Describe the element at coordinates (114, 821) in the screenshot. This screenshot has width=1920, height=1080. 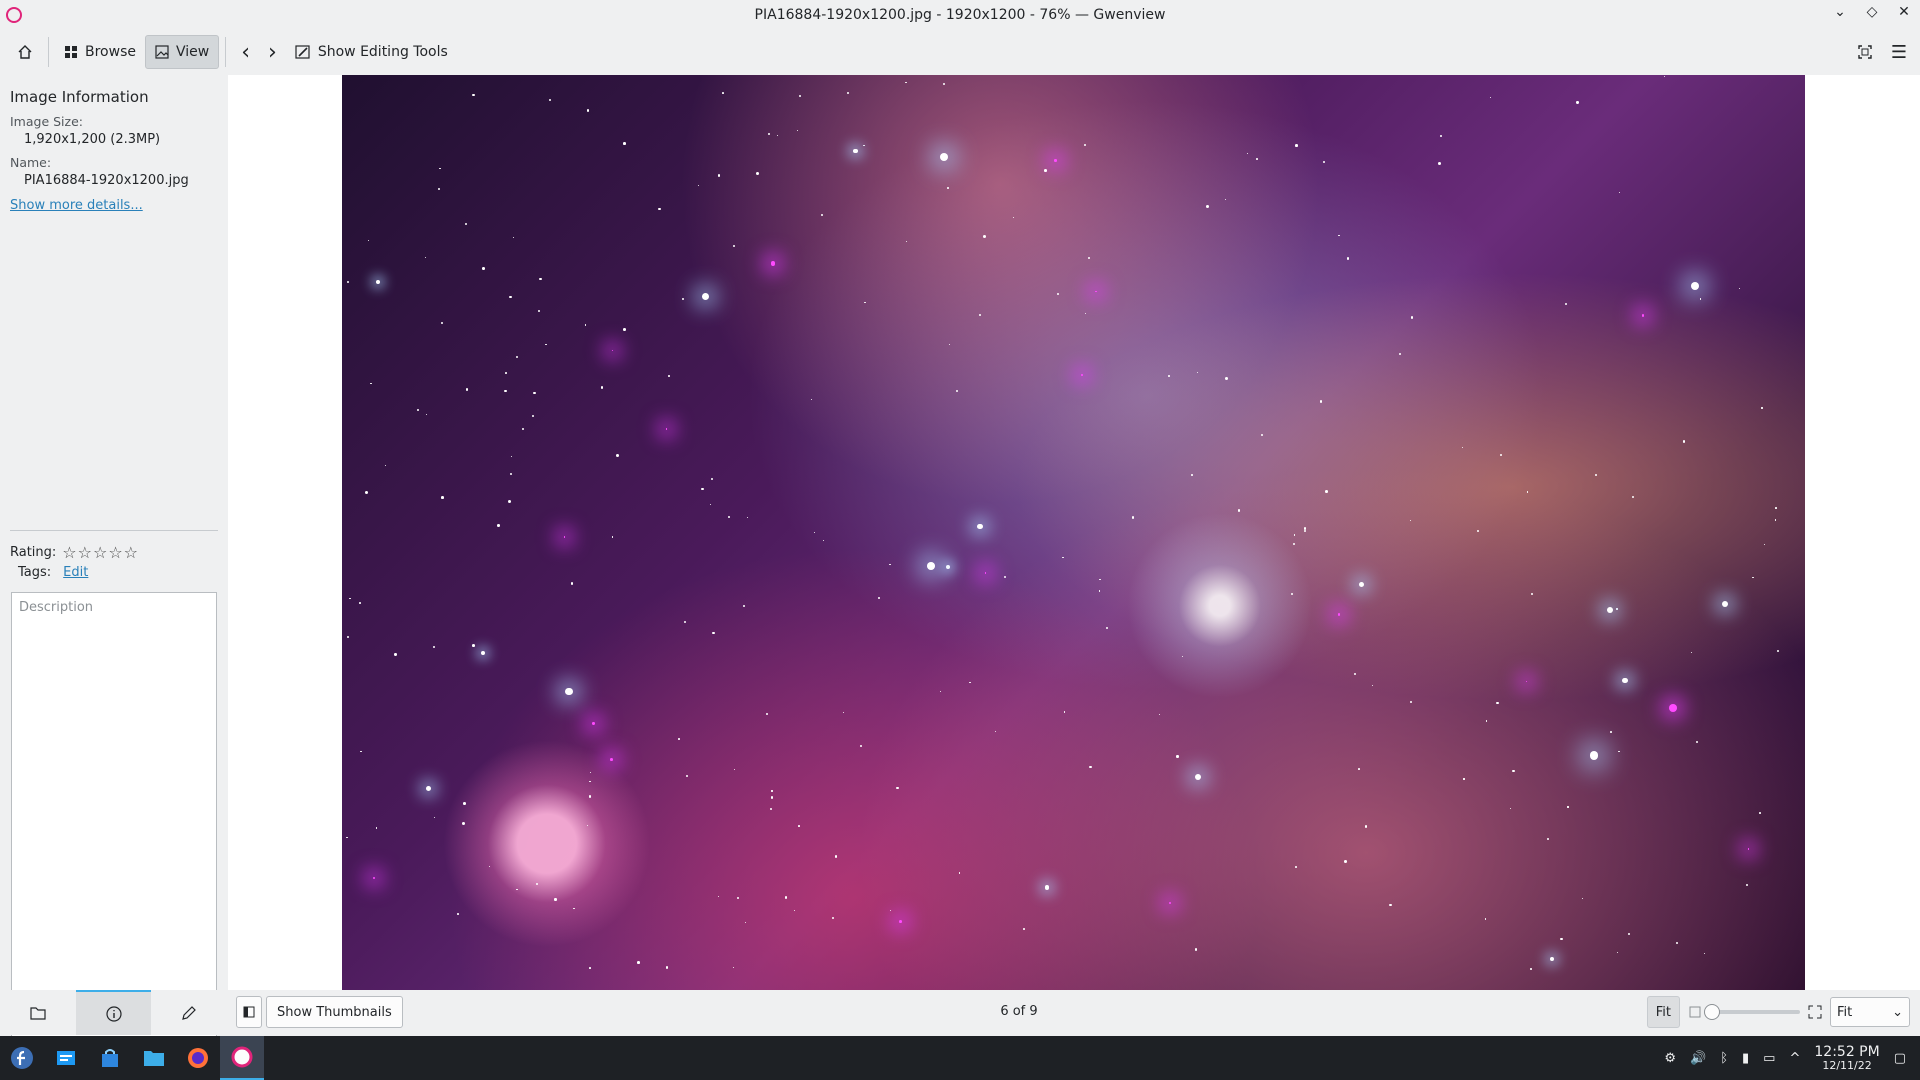
I see `description-field: Description` at that location.